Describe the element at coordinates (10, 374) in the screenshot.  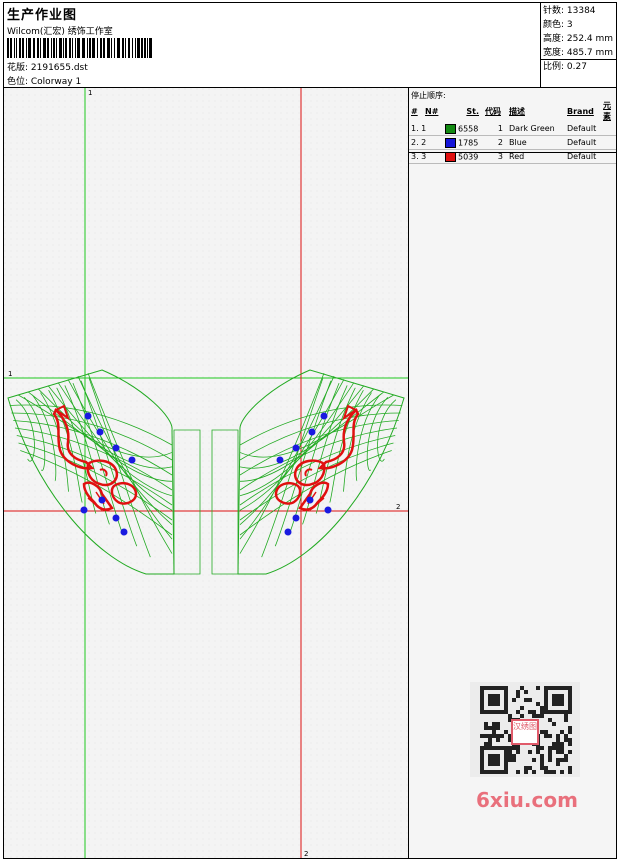
I see `guide-h1-label: 1` at that location.